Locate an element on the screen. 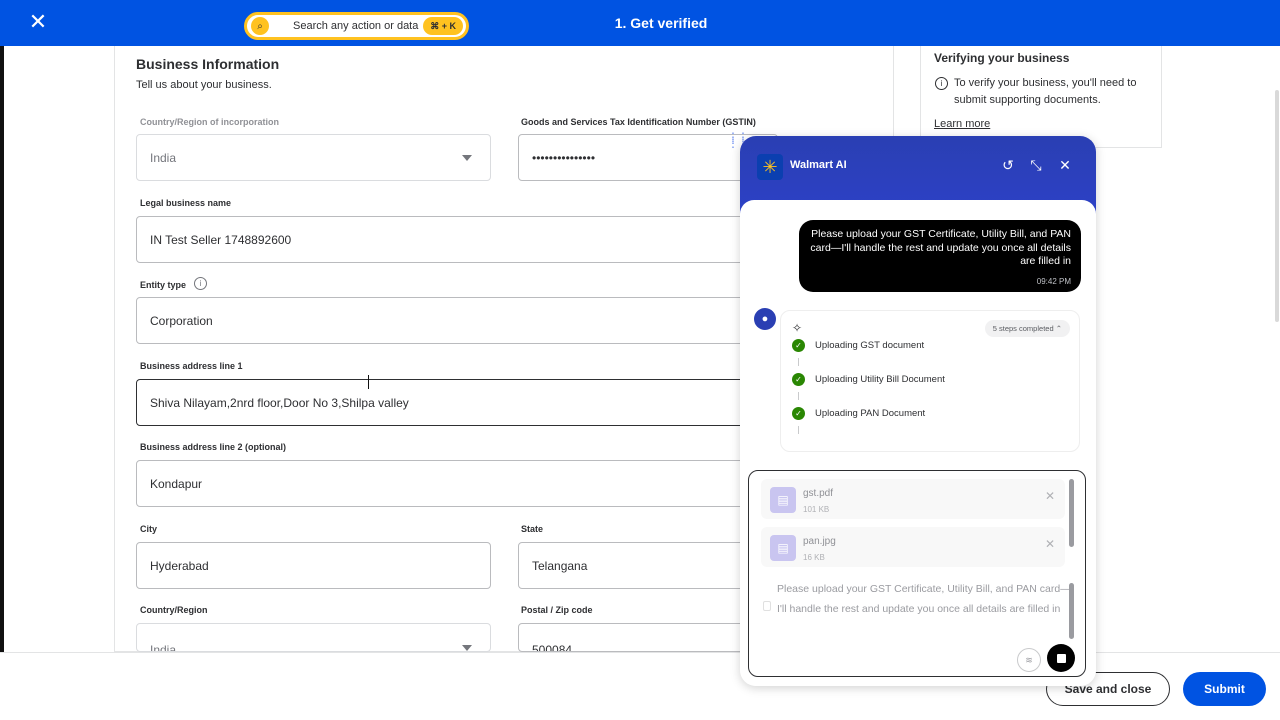 The height and width of the screenshot is (720, 1280). section-subtitle: Tell us about your business. is located at coordinates (204, 85).